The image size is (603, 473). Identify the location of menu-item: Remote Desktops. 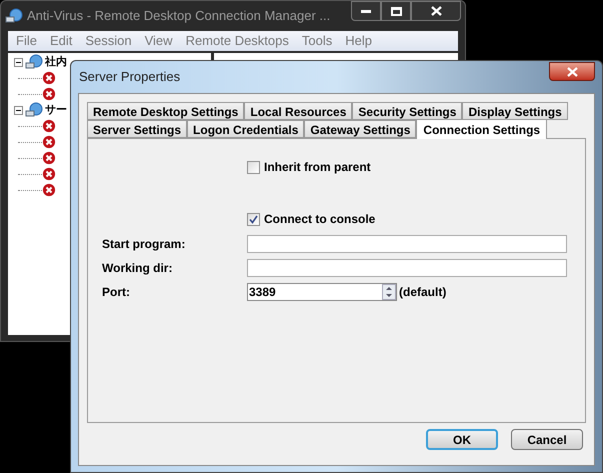
(237, 41).